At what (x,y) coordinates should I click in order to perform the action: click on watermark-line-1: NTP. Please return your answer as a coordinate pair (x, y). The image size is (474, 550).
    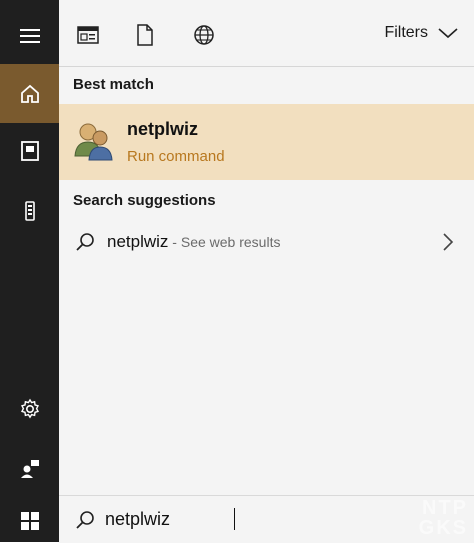
    Looking at the image, I should click on (445, 508).